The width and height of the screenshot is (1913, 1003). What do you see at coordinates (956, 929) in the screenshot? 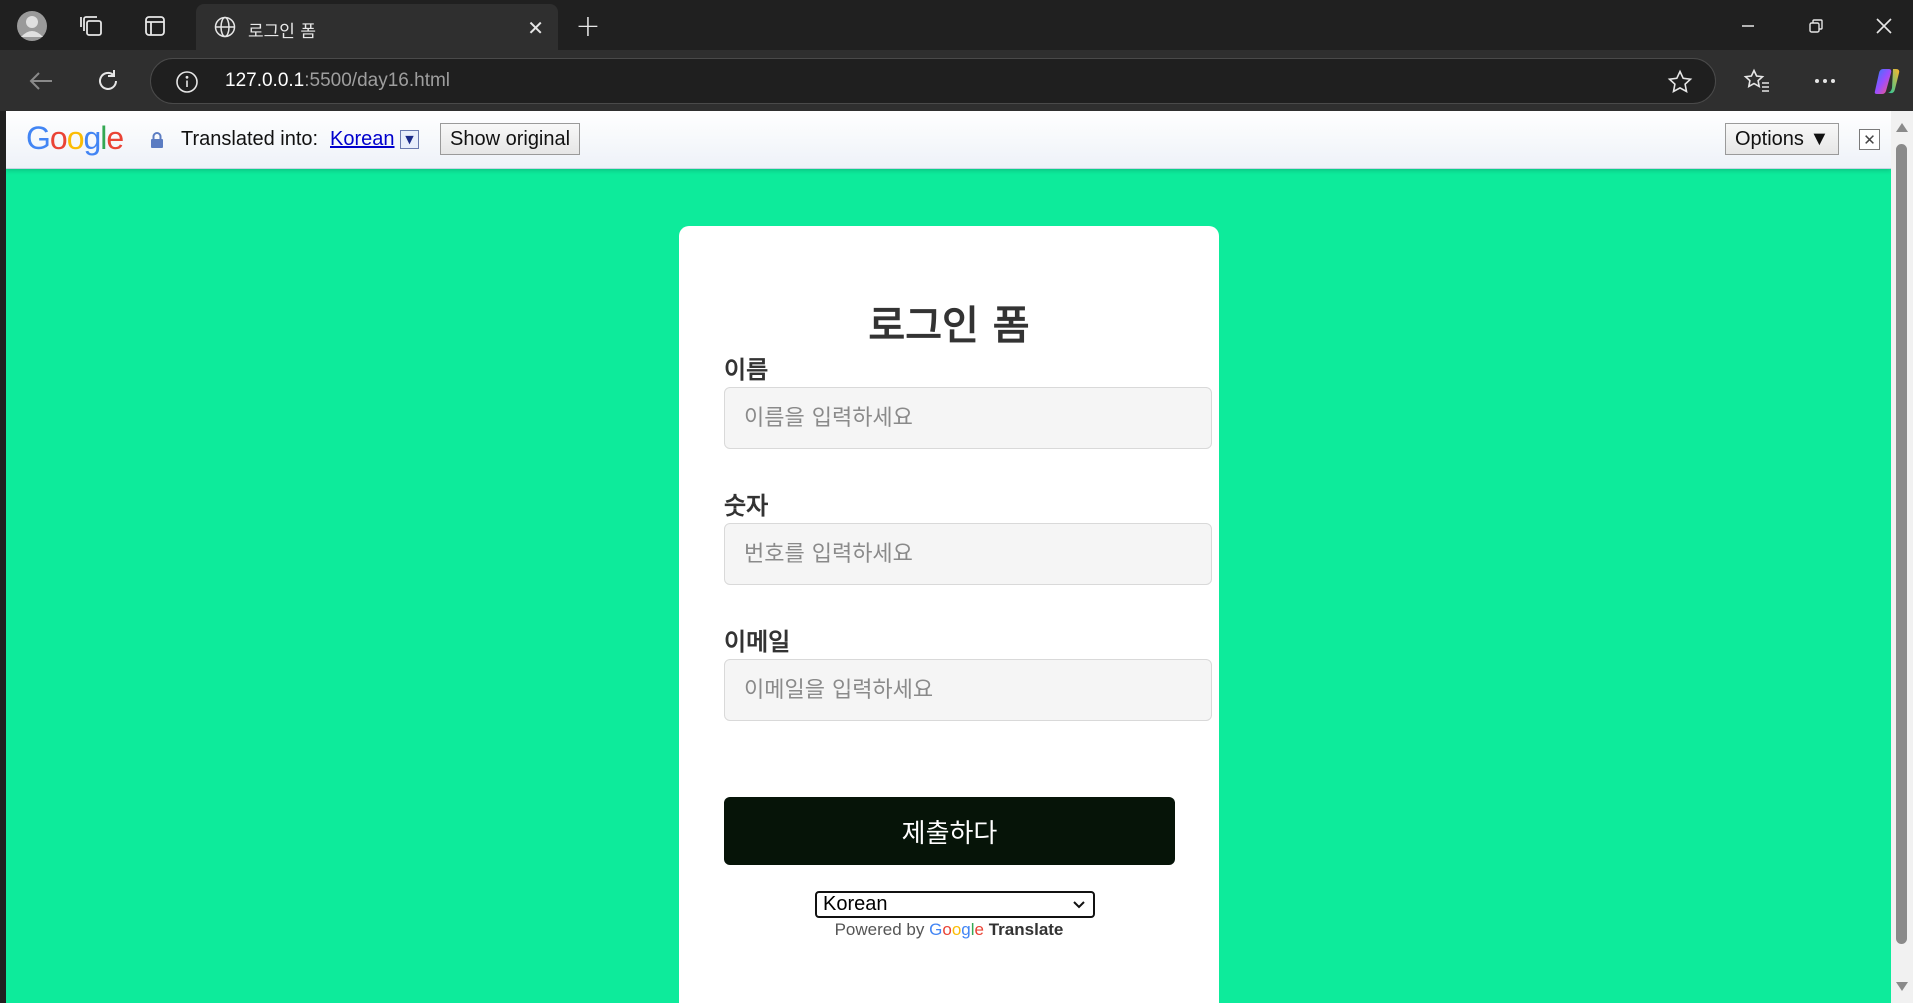
I see `google-wordmark: Google` at bounding box center [956, 929].